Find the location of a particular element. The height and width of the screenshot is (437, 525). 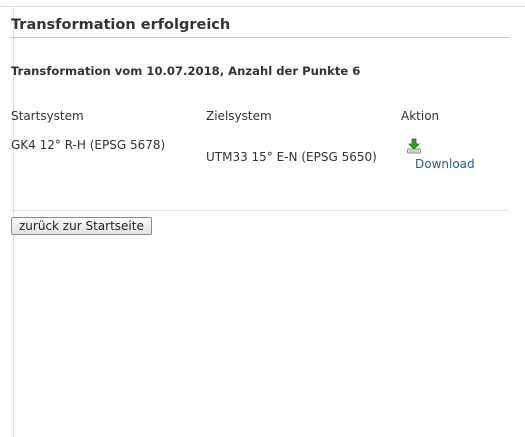

target-system-cell: UTM33 15° E-N (EPSG 5650) is located at coordinates (291, 157).